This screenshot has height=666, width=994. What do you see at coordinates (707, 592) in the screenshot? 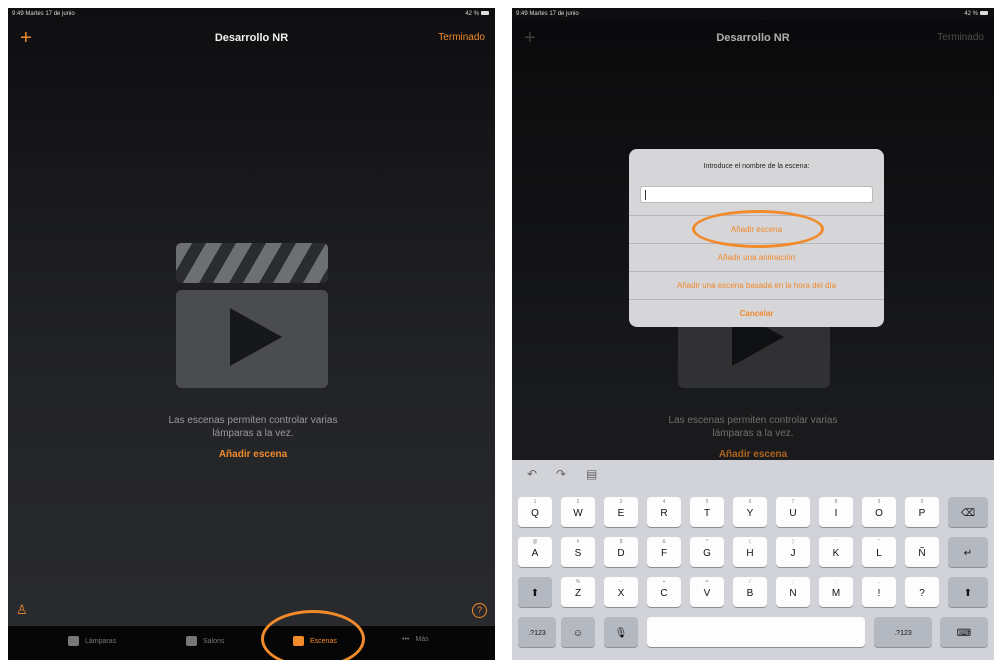
I see `key-v: = V` at bounding box center [707, 592].